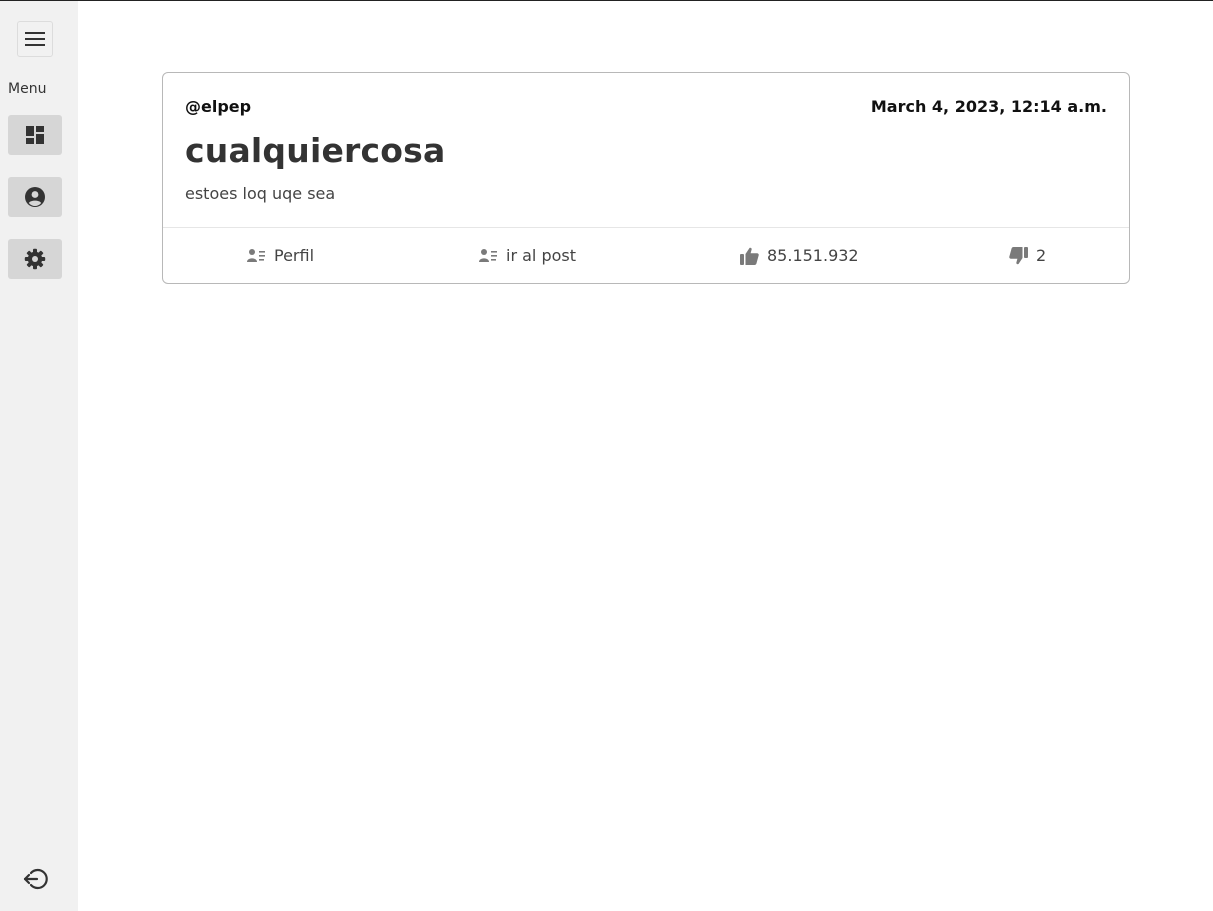  I want to click on sidebar-item-dashboard, so click(35, 135).